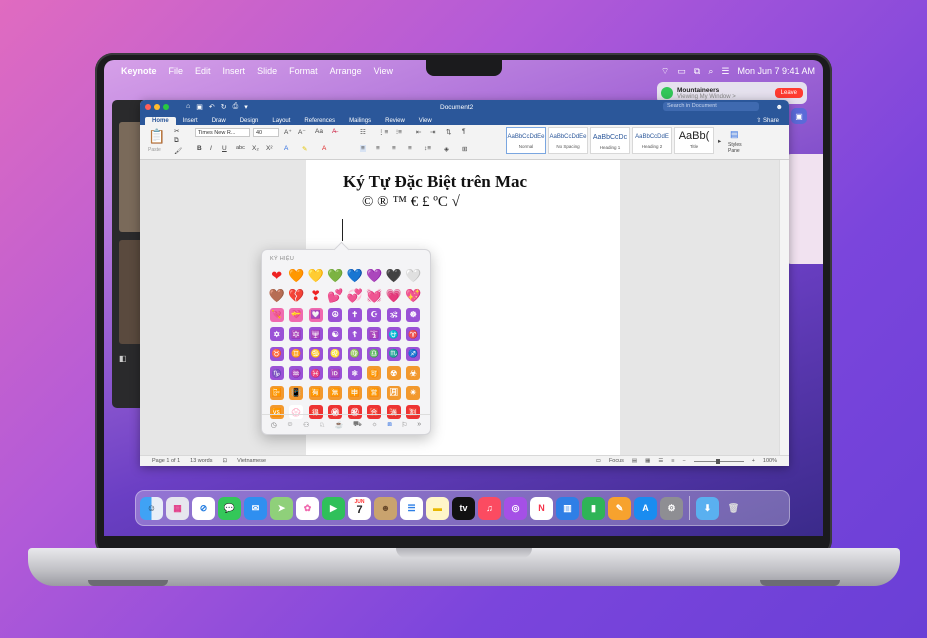  I want to click on share-button: ⇧ Share, so click(767, 120).